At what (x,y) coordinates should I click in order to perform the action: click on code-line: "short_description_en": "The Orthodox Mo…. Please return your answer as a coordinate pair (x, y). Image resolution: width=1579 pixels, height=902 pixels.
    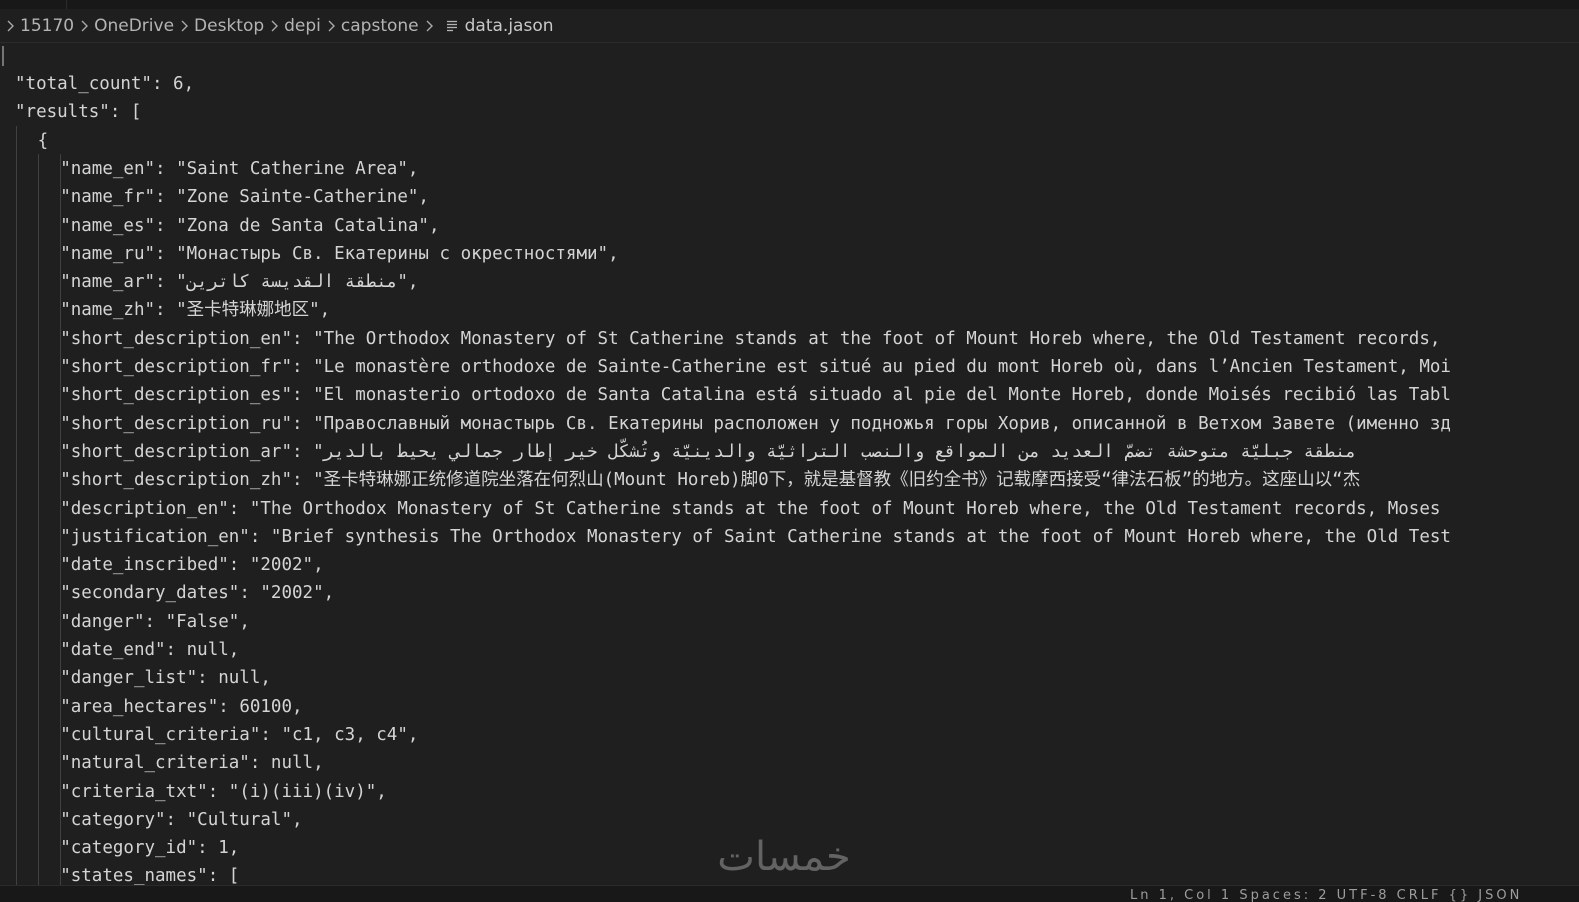
    Looking at the image, I should click on (750, 339).